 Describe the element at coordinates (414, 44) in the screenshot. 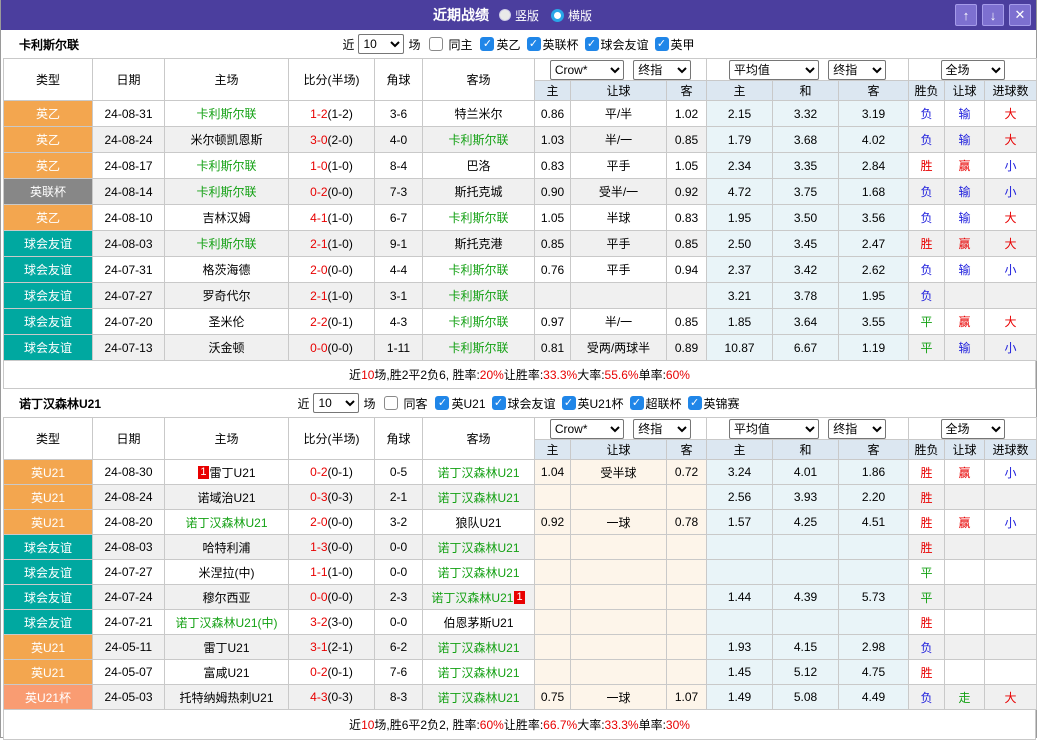

I see `matches-suffix-label: 场` at that location.